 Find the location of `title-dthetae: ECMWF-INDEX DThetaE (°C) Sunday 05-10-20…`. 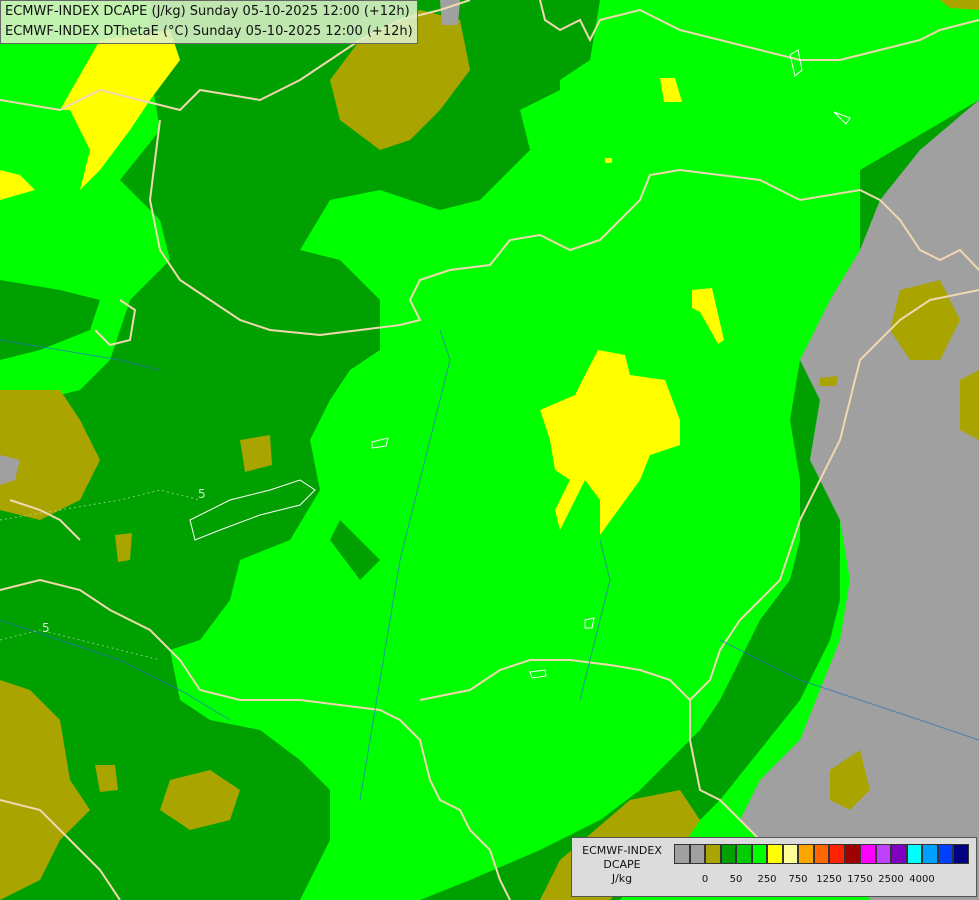

title-dthetae: ECMWF-INDEX DThetaE (°C) Sunday 05-10-20… is located at coordinates (209, 31).